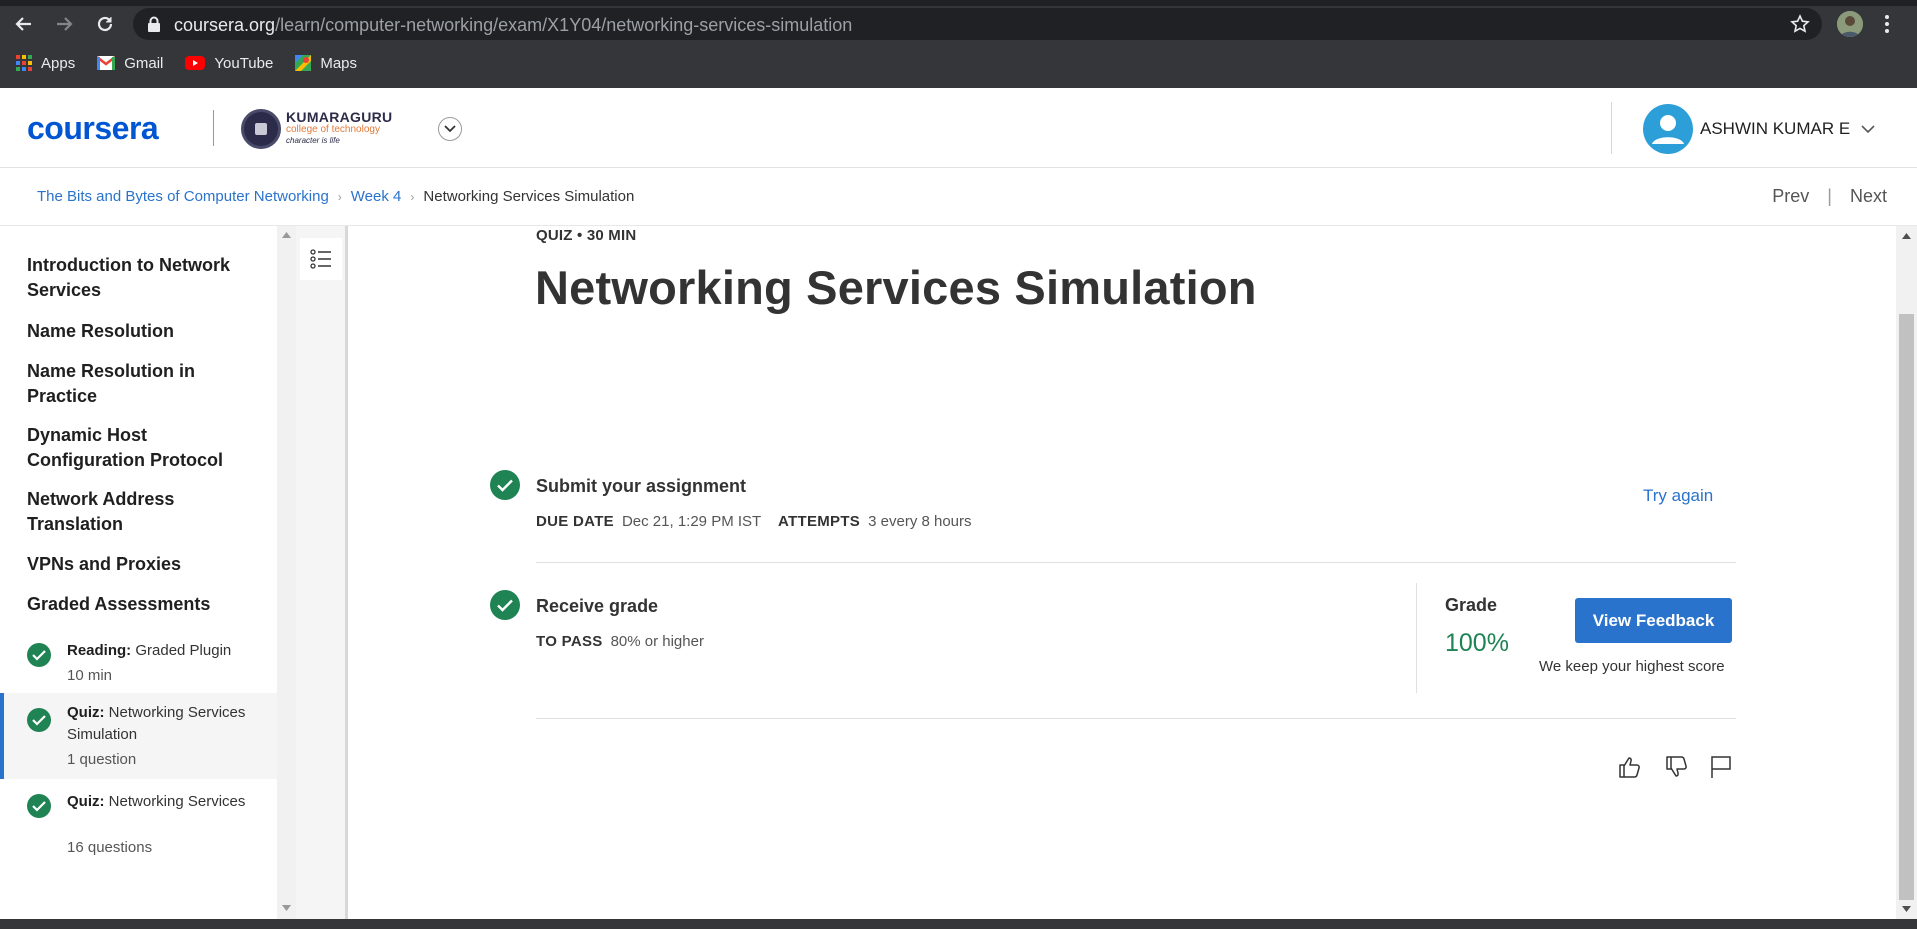 The width and height of the screenshot is (1917, 929). Describe the element at coordinates (597, 606) in the screenshot. I see `receive-grade-title: Receive grade` at that location.